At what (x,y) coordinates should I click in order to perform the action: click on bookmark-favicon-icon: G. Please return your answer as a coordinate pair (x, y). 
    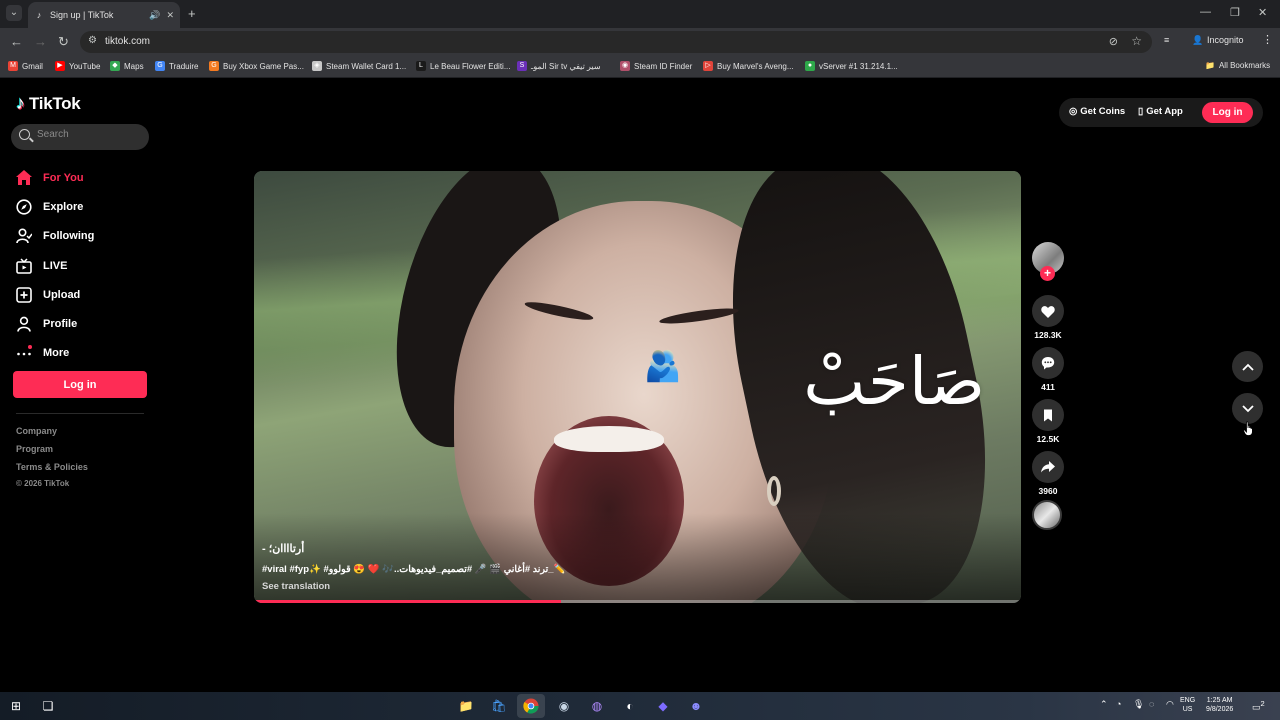
    Looking at the image, I should click on (214, 66).